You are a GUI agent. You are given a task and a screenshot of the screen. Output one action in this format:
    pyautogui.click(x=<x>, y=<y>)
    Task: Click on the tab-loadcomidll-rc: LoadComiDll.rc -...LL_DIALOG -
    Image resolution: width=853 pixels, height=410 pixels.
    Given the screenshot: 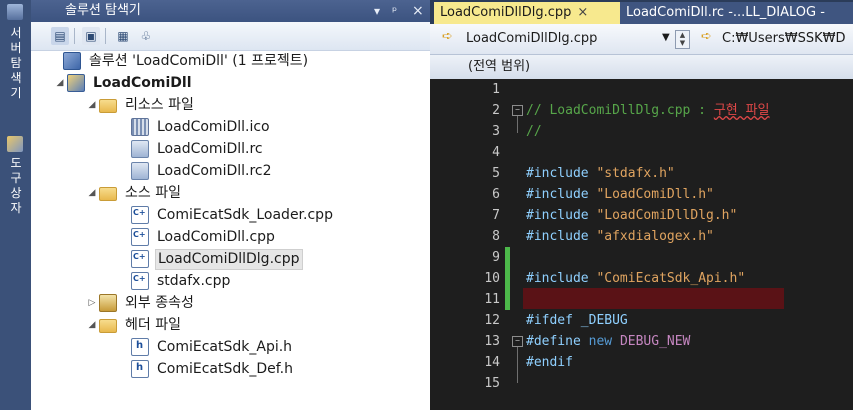 What is the action you would take?
    pyautogui.click(x=736, y=13)
    